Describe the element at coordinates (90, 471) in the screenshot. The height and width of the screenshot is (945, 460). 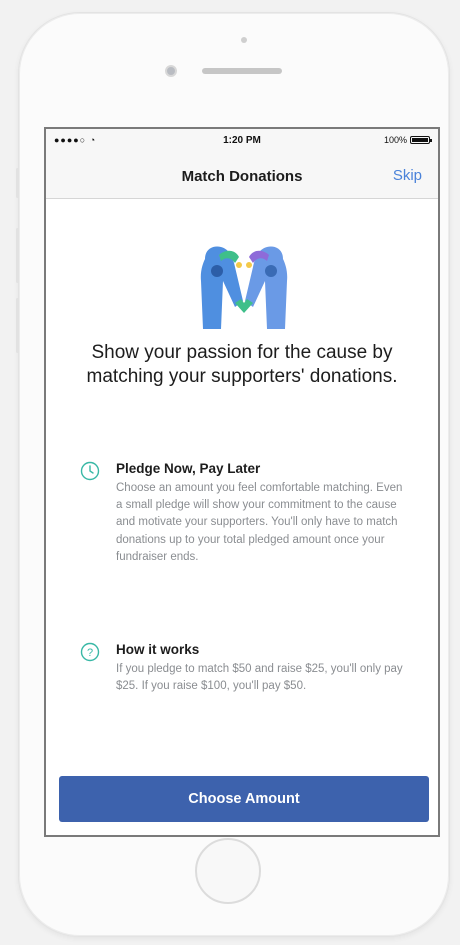
I see `clock-icon` at that location.